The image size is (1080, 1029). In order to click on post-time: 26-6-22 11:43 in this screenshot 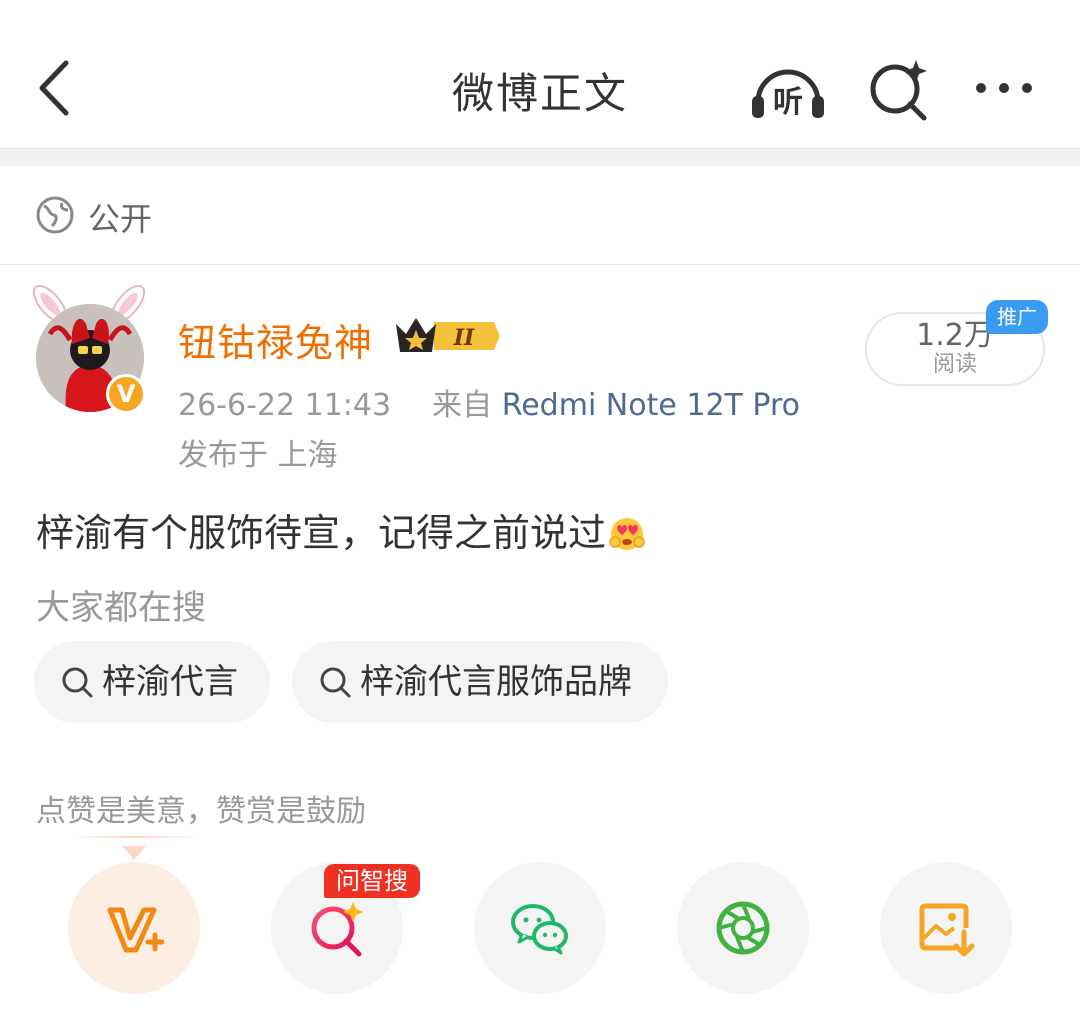, I will do `click(285, 405)`.